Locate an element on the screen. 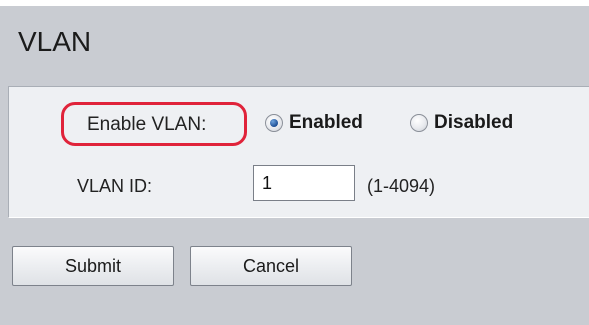 This screenshot has width=589, height=325. submit-button: Submit is located at coordinates (93, 266).